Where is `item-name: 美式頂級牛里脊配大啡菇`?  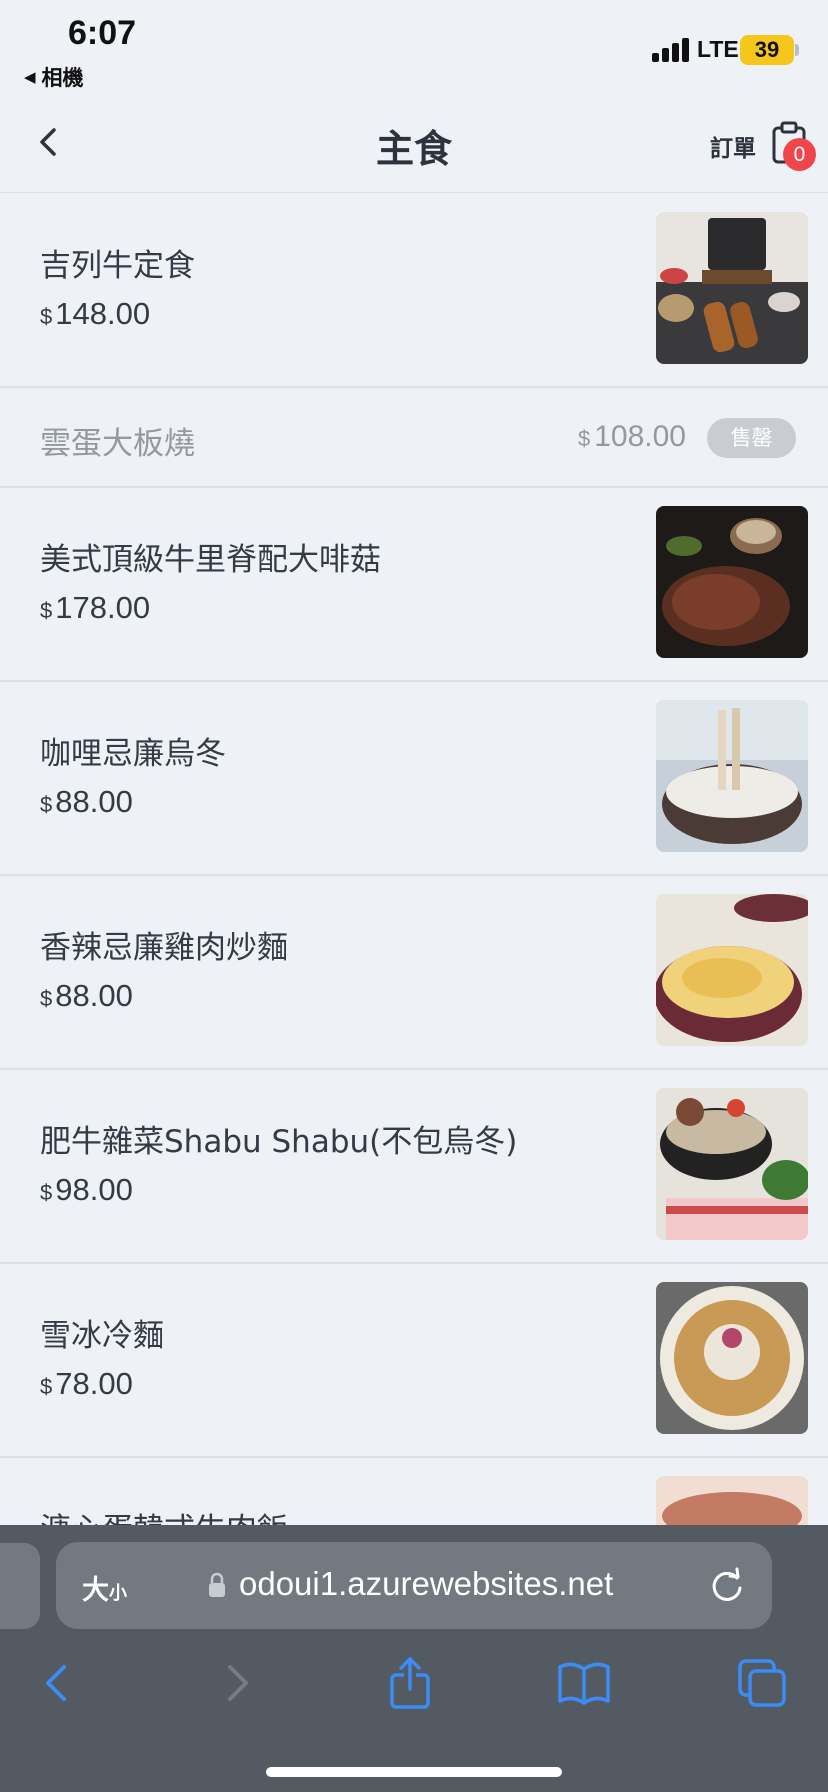 item-name: 美式頂級牛里脊配大啡菇 is located at coordinates (210, 560).